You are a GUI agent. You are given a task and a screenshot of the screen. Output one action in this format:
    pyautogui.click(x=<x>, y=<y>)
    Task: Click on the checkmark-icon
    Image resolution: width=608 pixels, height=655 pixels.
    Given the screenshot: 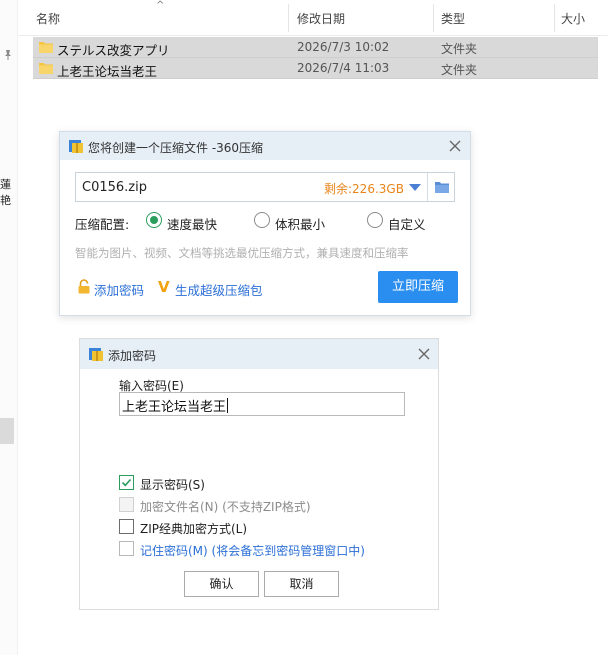 What is the action you would take?
    pyautogui.click(x=126, y=482)
    